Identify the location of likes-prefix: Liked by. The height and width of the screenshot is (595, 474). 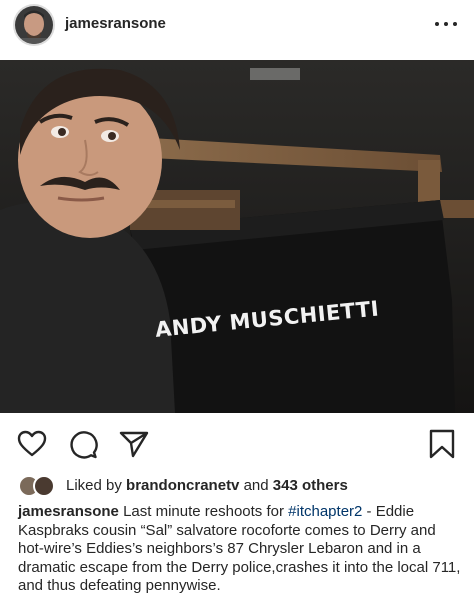
(94, 485).